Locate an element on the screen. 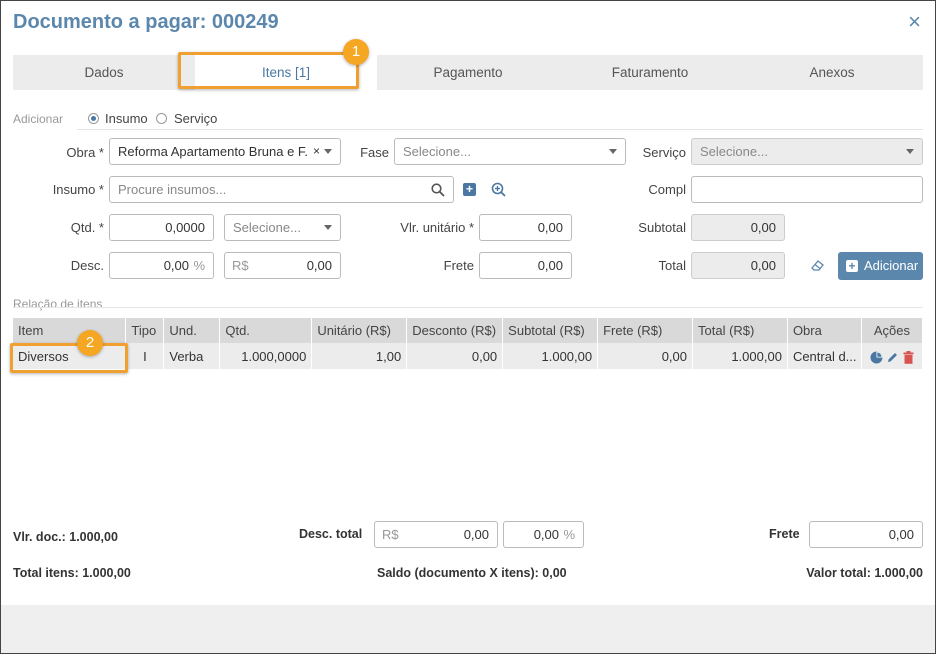 This screenshot has height=654, width=936. compl-input is located at coordinates (807, 189).